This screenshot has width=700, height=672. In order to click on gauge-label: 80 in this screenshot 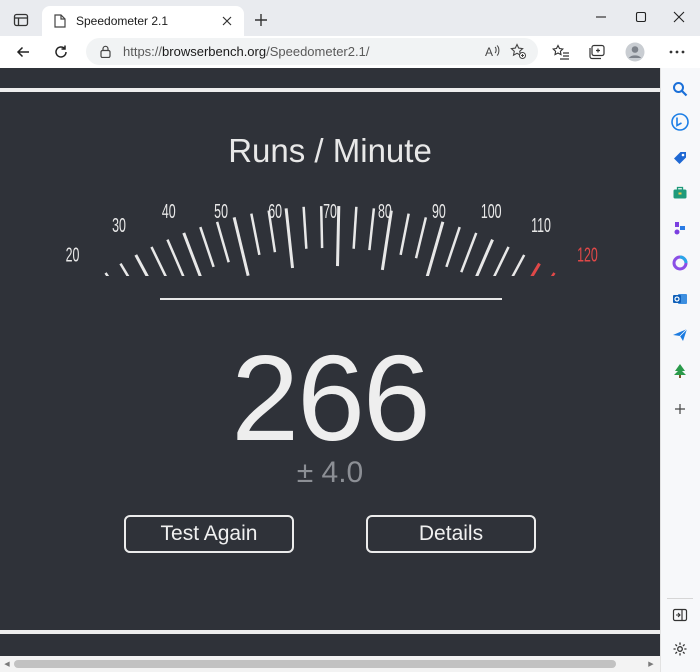, I will do `click(385, 211)`.